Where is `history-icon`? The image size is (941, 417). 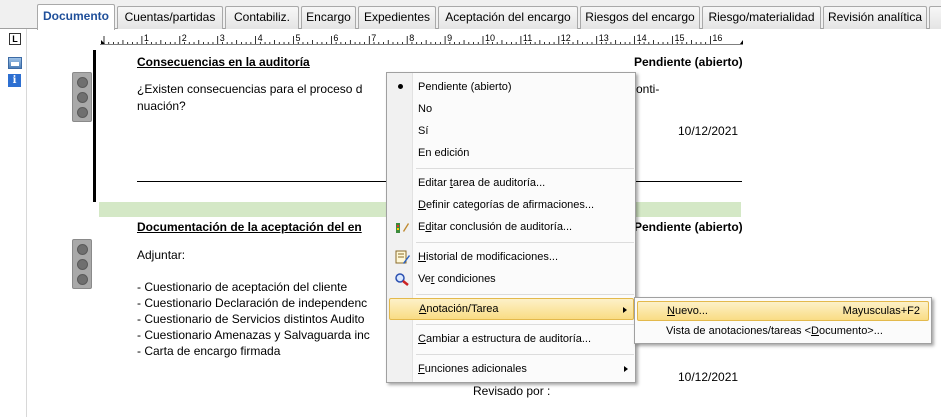 history-icon is located at coordinates (402, 257).